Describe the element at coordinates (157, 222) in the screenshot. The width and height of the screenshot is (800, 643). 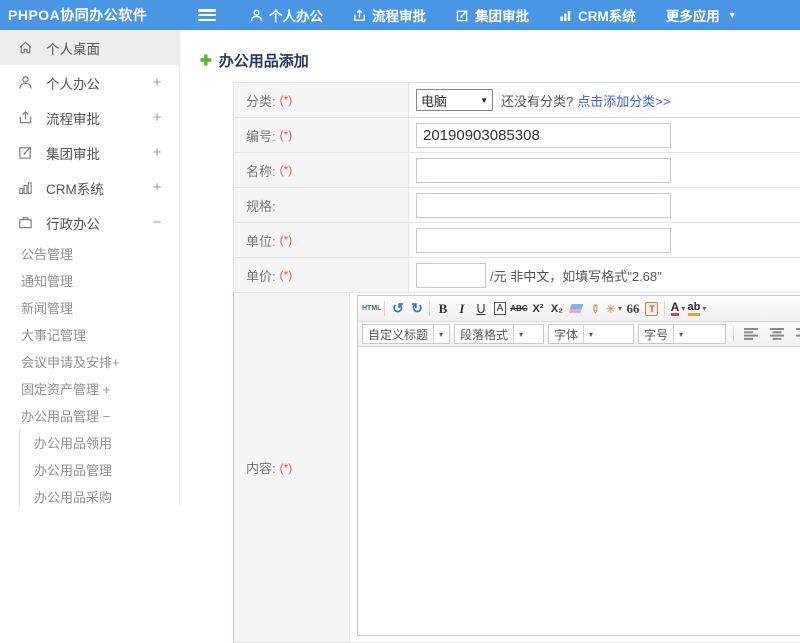
I see `collapse-minus: −` at that location.